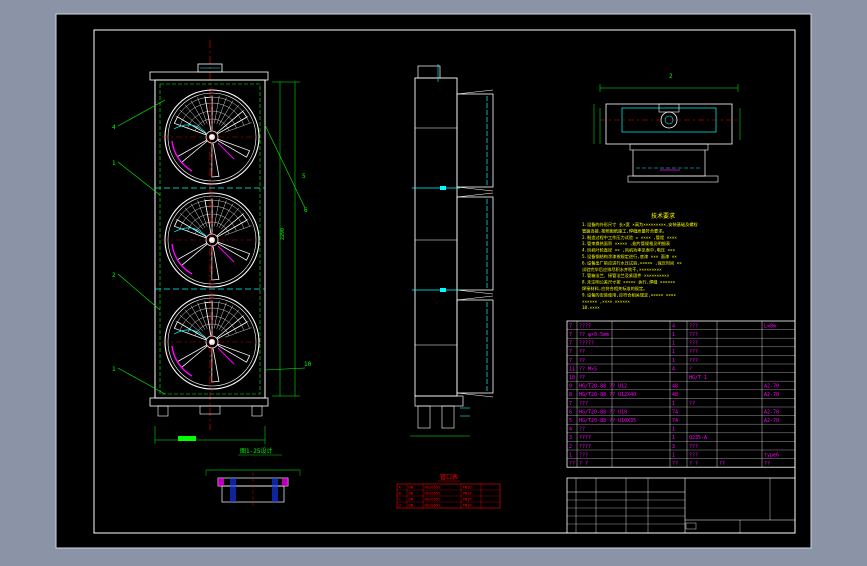  What do you see at coordinates (572, 369) in the screenshot?
I see `table-cell: 11` at bounding box center [572, 369].